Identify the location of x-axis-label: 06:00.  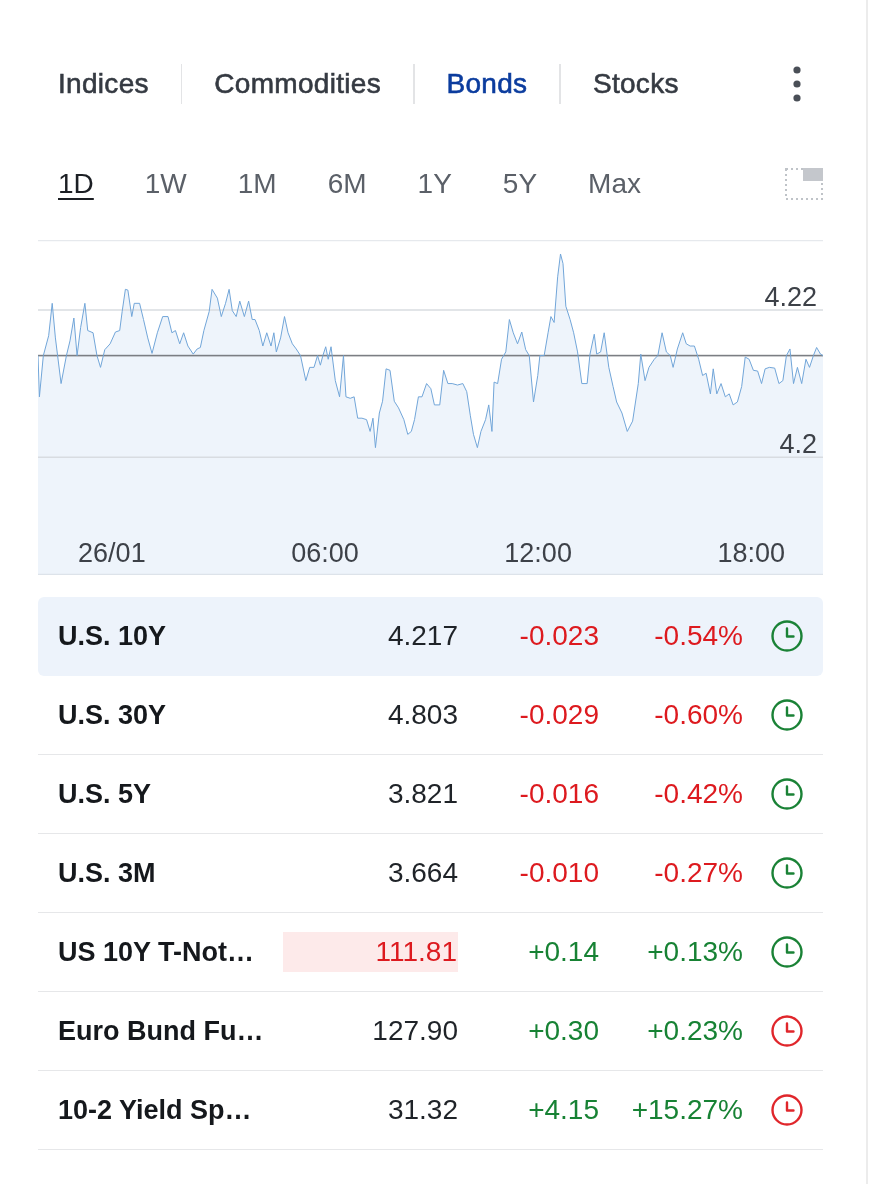
(325, 553).